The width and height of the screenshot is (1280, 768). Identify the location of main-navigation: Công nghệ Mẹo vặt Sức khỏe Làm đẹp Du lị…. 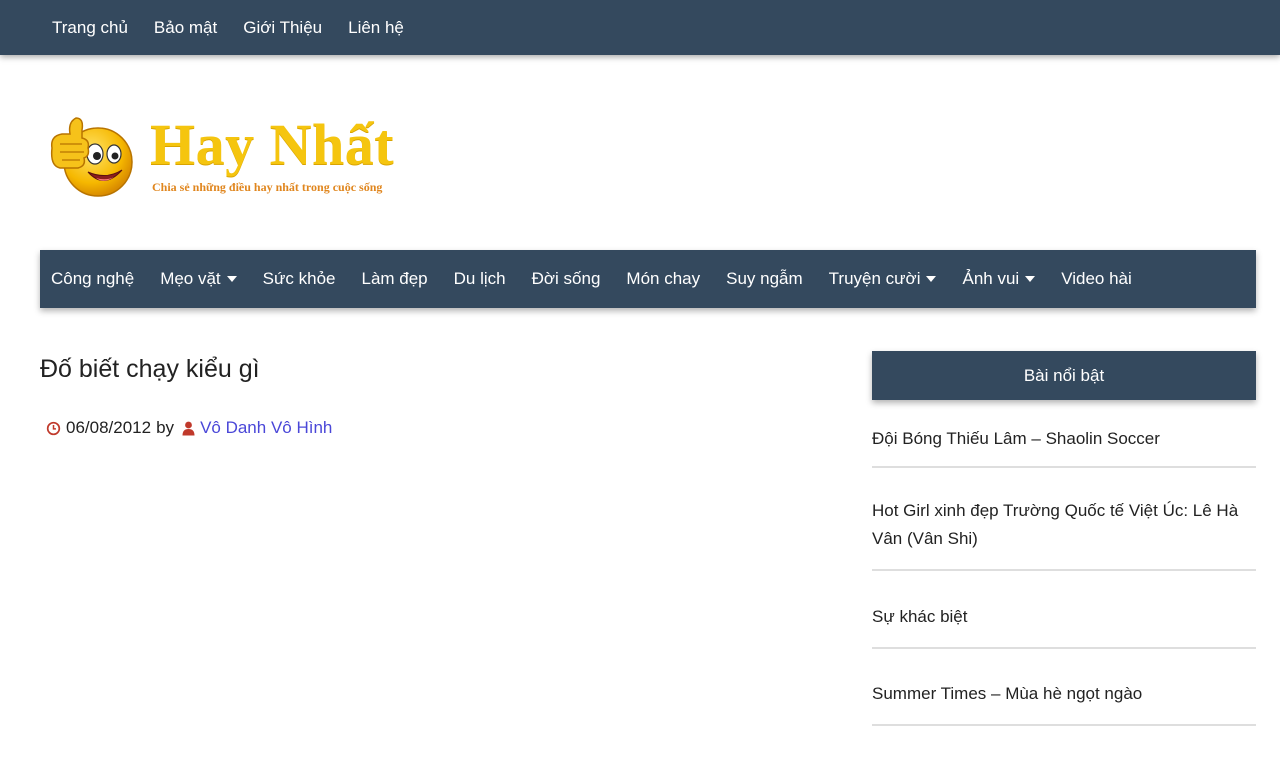
(648, 279).